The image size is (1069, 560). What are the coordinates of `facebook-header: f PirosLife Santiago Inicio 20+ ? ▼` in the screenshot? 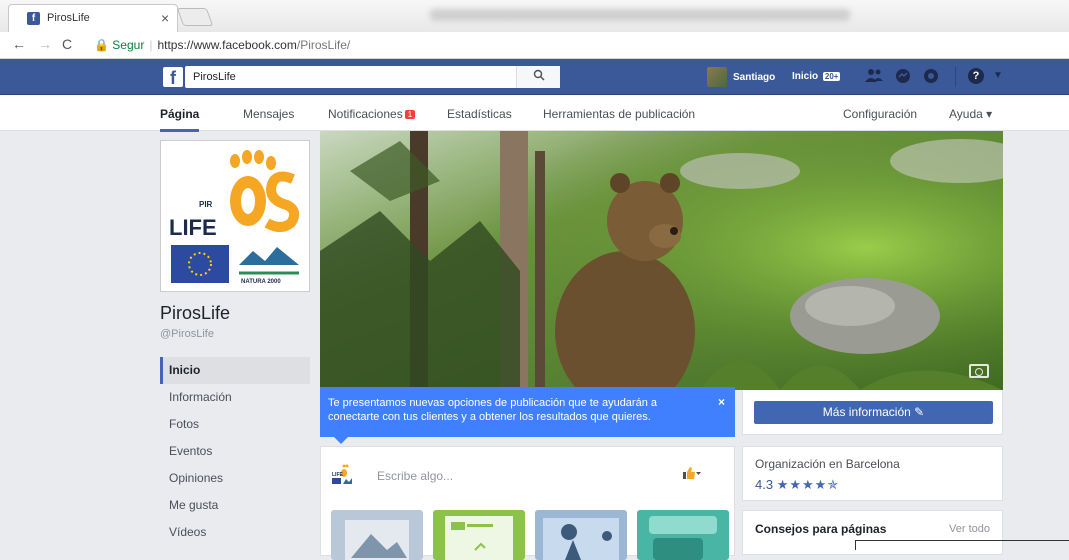 It's located at (534, 77).